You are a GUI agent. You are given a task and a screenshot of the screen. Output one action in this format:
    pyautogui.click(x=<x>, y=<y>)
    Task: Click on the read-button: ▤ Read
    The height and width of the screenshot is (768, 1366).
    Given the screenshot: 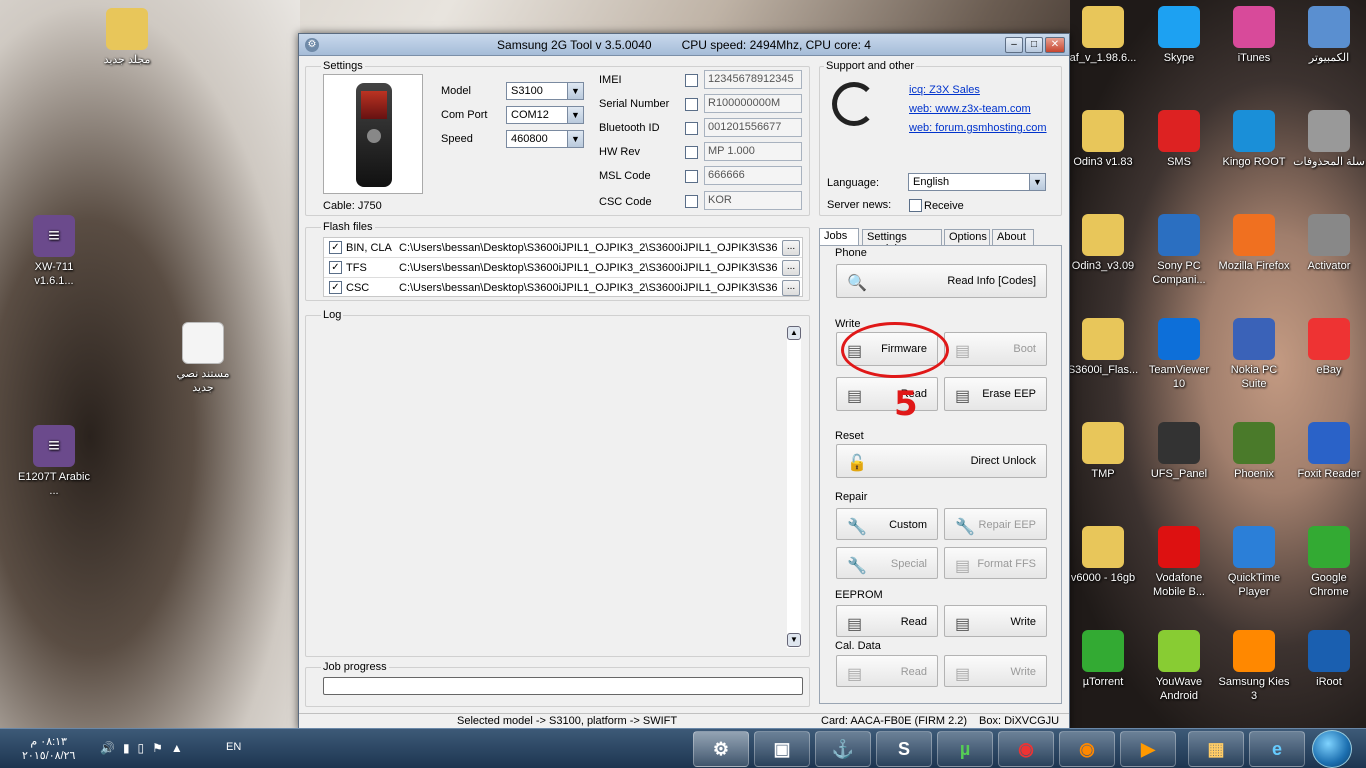 What is the action you would take?
    pyautogui.click(x=887, y=394)
    